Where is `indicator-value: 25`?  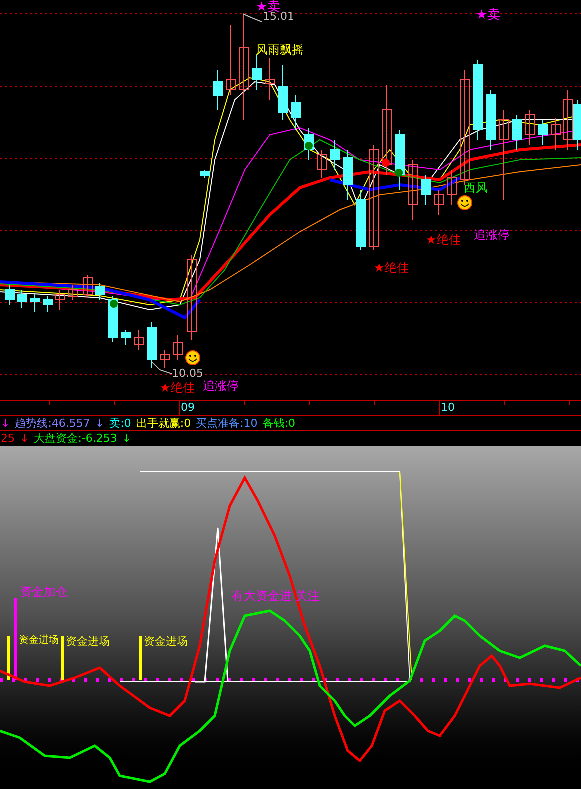
indicator-value: 25 is located at coordinates (8, 438).